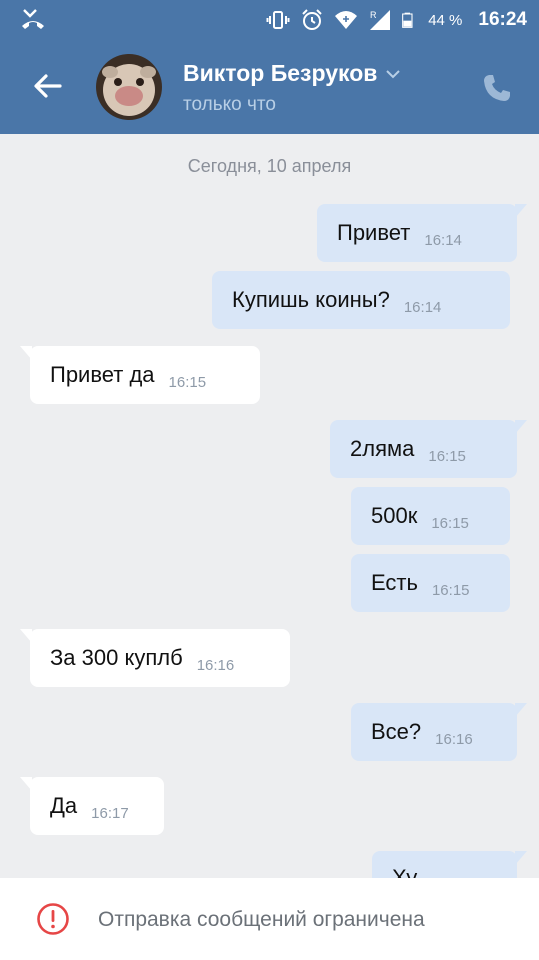 Image resolution: width=539 pixels, height=960 pixels. What do you see at coordinates (445, 20) in the screenshot?
I see `battery-percent: 44 %` at bounding box center [445, 20].